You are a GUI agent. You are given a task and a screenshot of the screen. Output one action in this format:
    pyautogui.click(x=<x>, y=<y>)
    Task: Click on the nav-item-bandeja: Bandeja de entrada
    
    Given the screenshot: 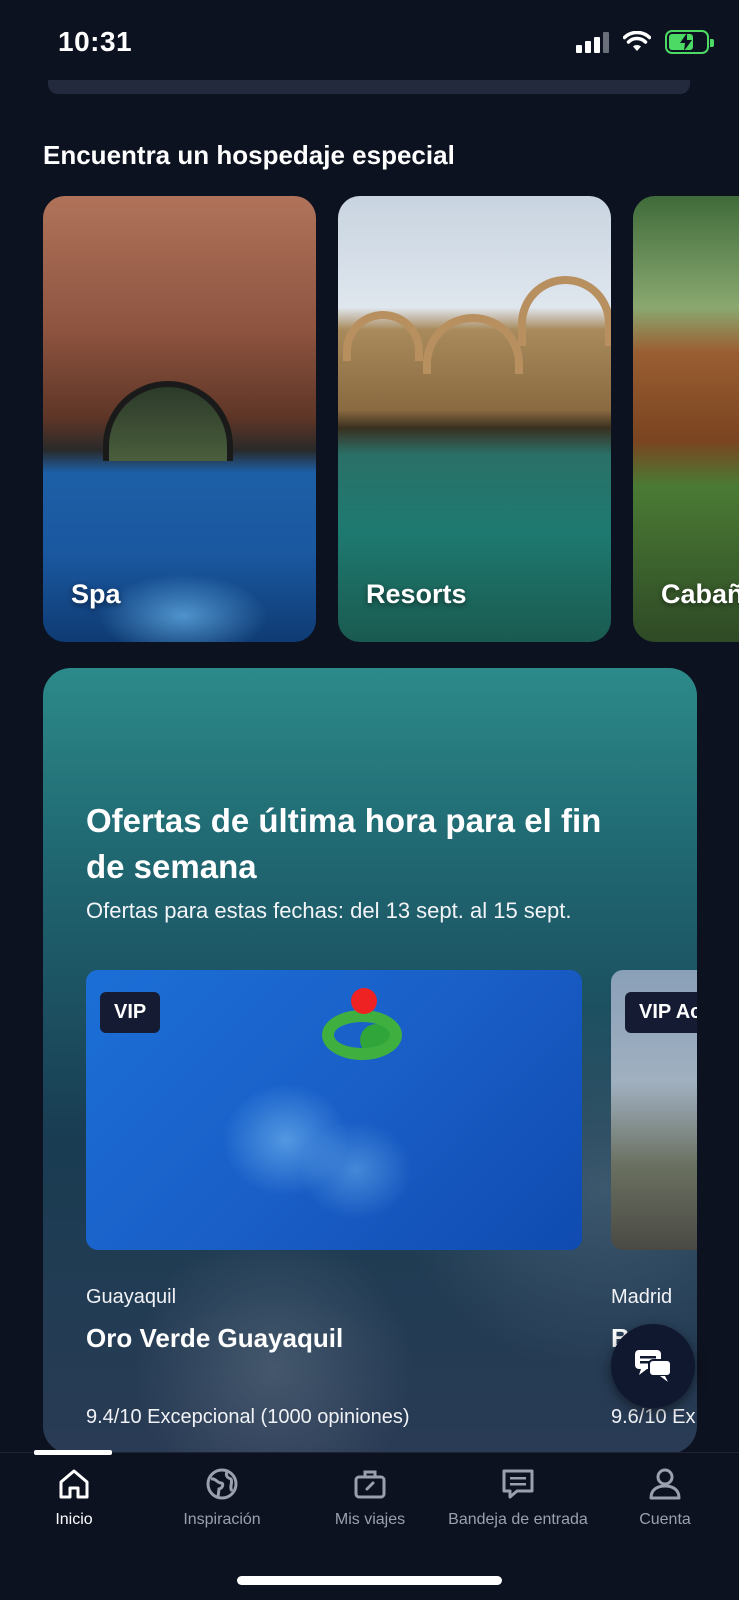 What is the action you would take?
    pyautogui.click(x=518, y=1498)
    